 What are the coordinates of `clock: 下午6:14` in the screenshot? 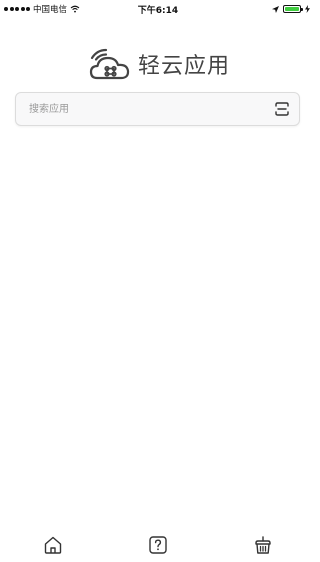 It's located at (158, 10).